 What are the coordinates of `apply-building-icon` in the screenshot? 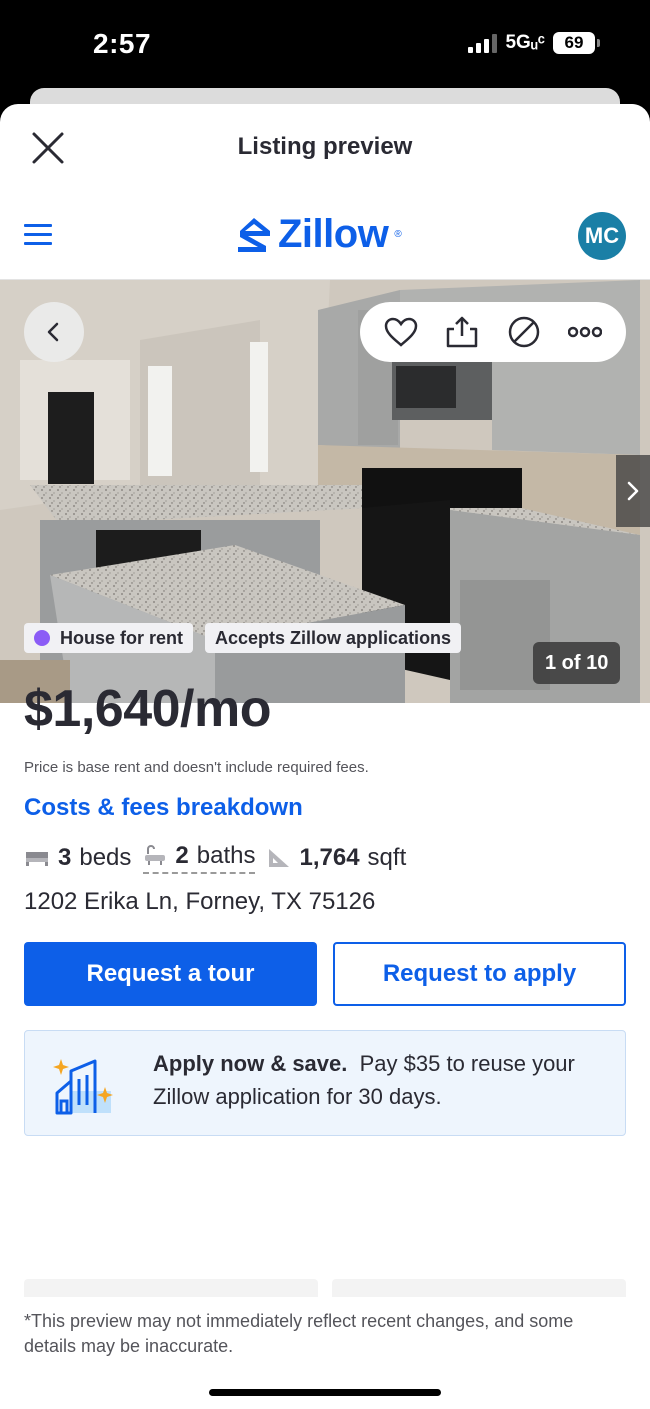 It's located at (83, 1087).